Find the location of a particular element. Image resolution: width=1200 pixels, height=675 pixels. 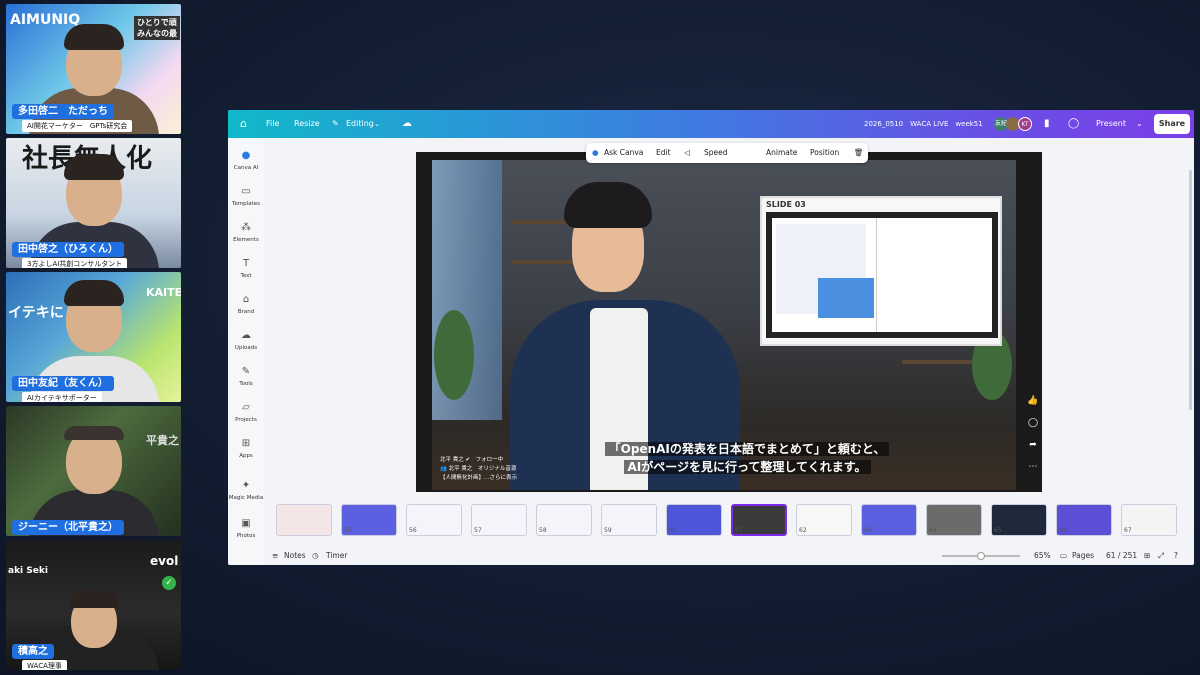

sidebar-item-brand: ⌂ Brand is located at coordinates (246, 304).